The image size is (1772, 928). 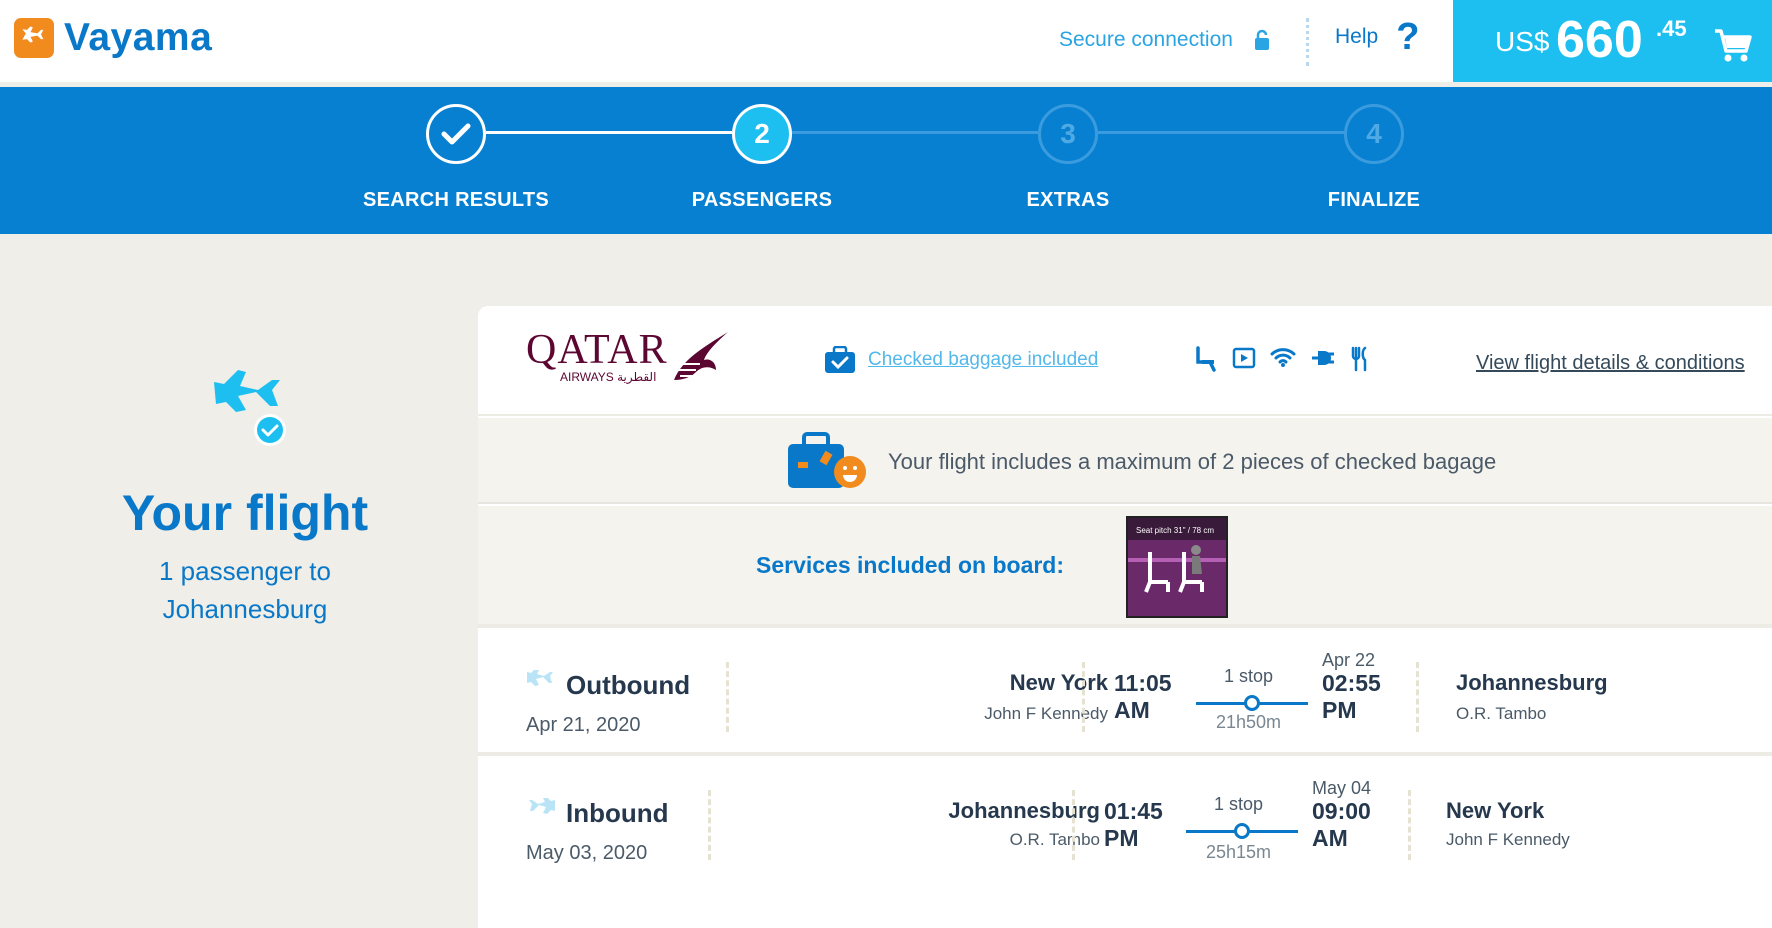 I want to click on step-2-label: PASSENGERS, so click(x=762, y=200).